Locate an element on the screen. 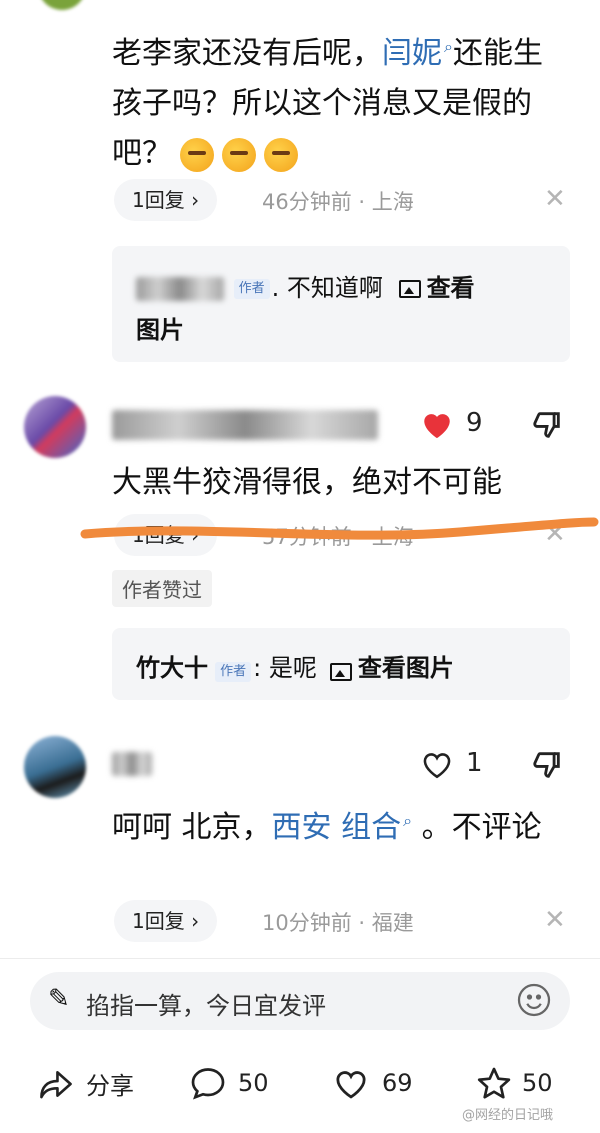  star-icon is located at coordinates (494, 1083).